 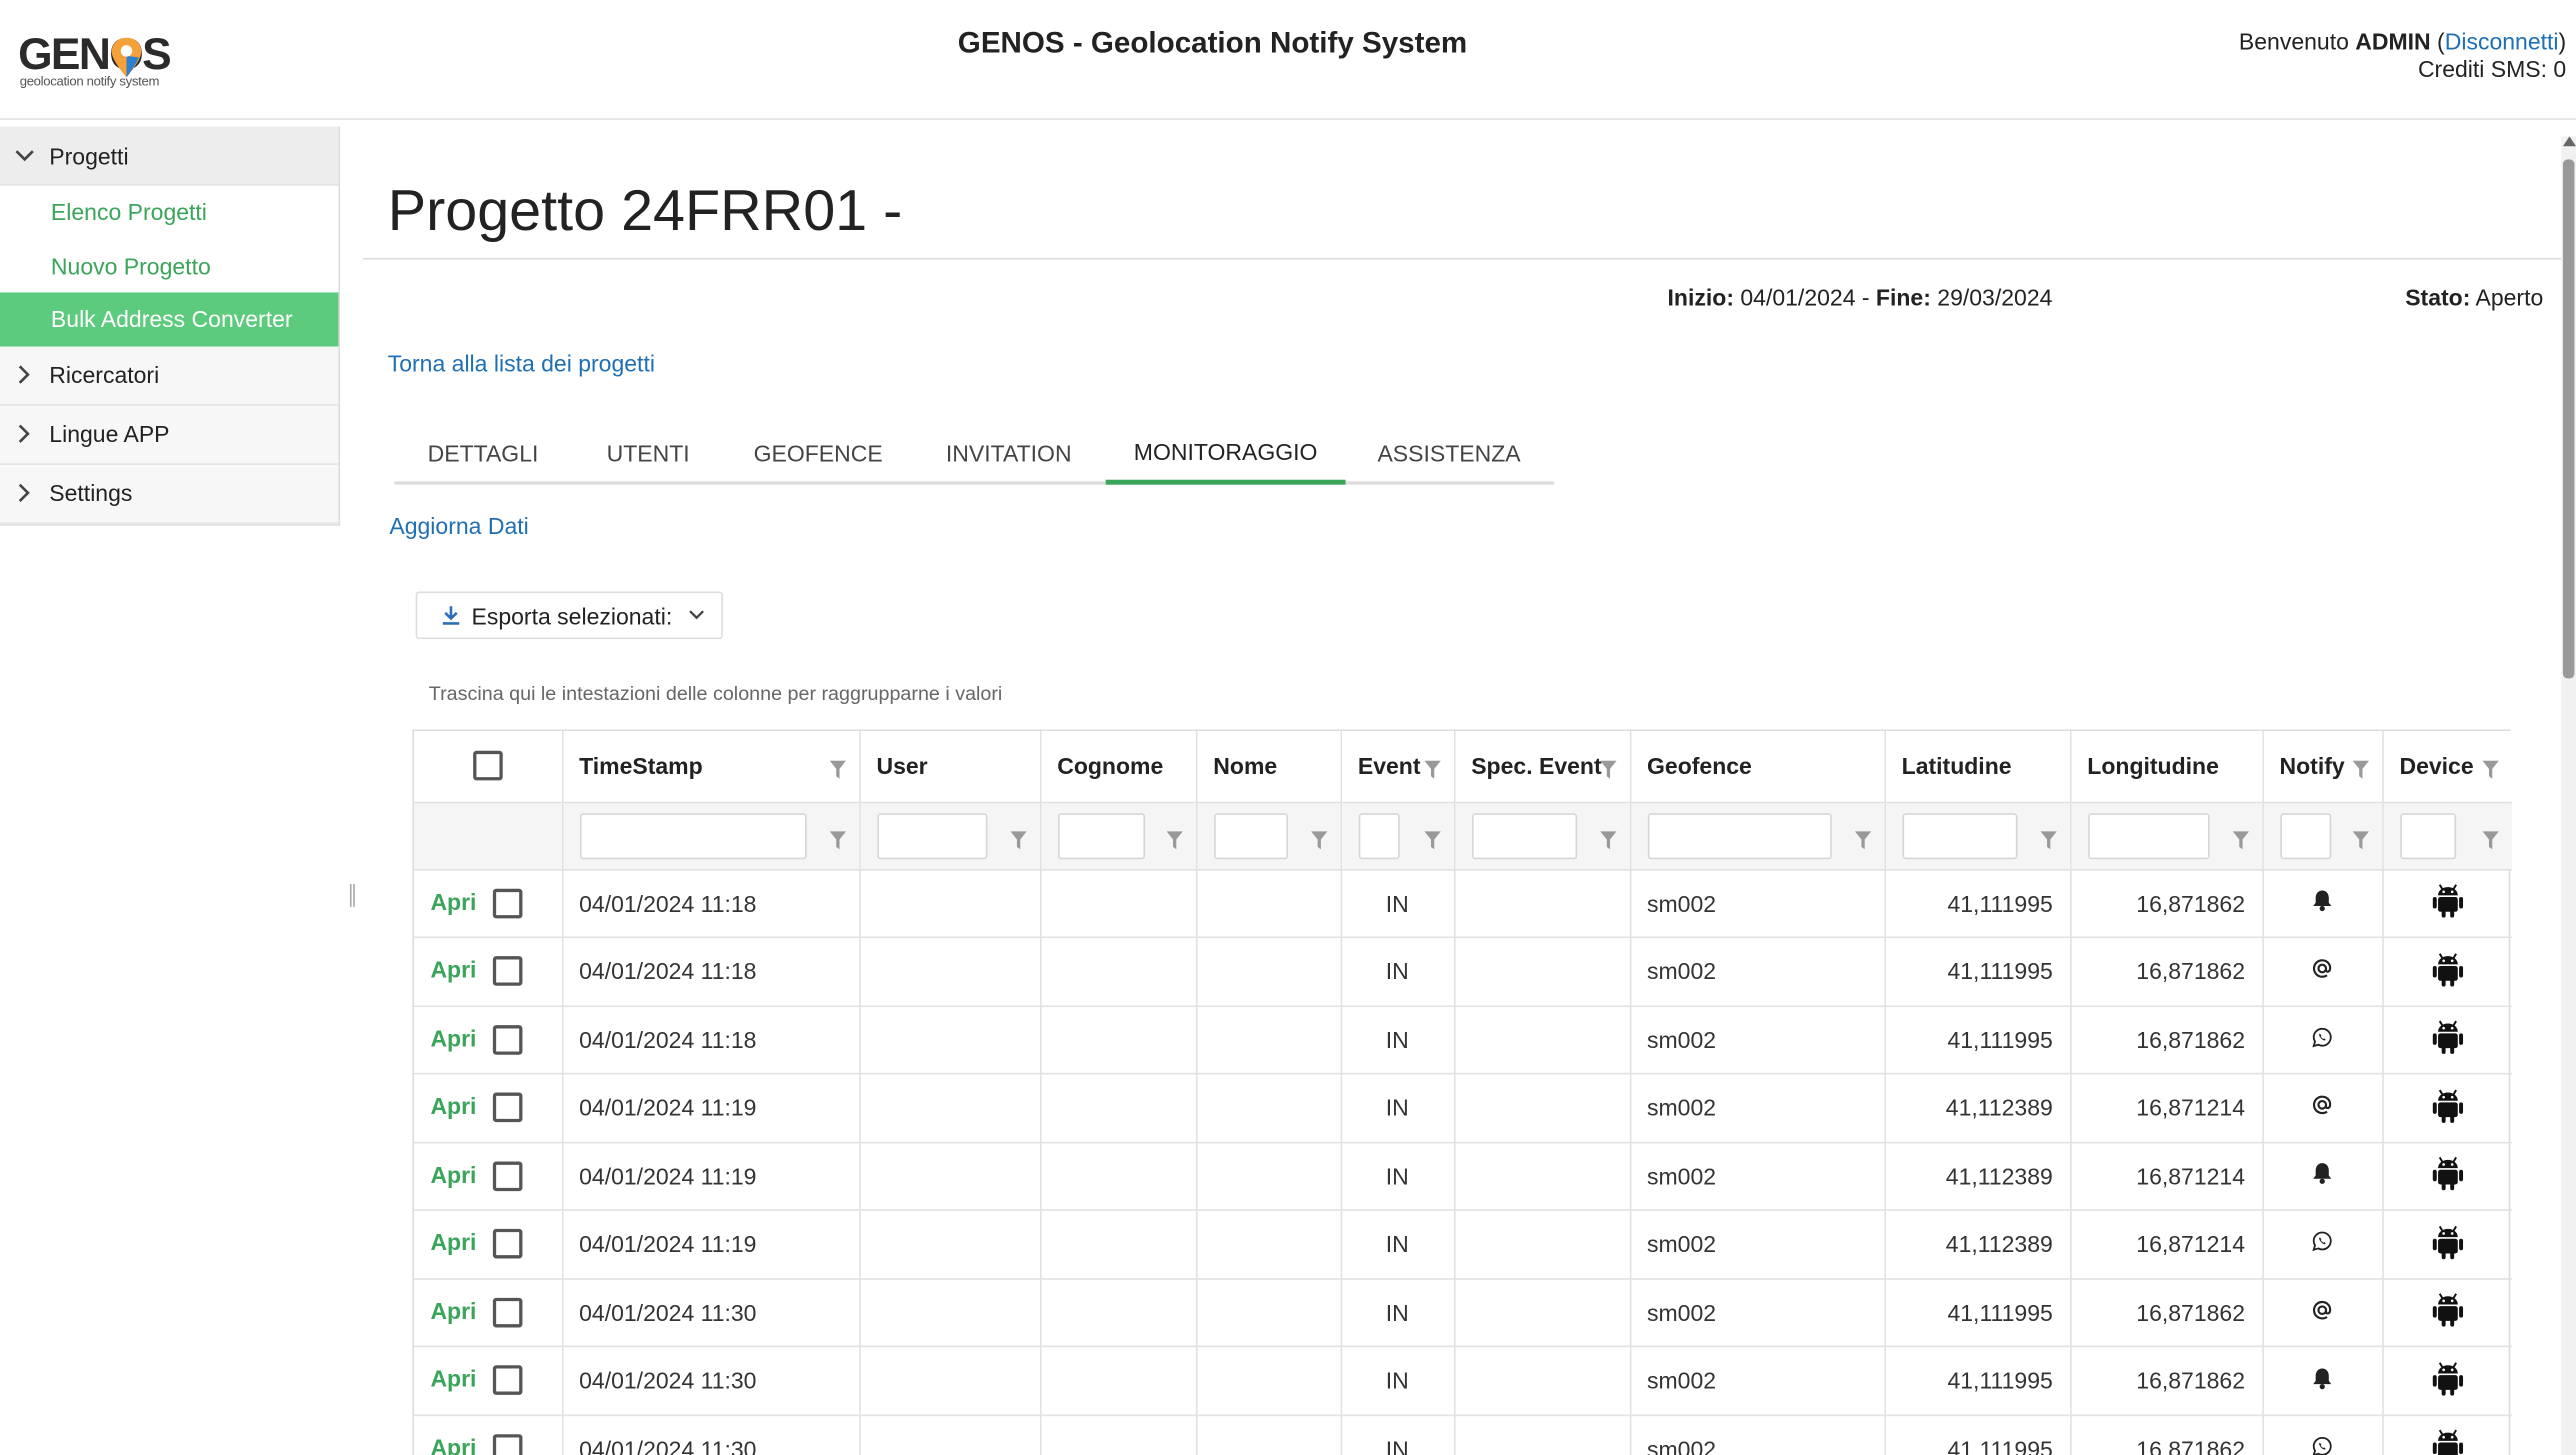 What do you see at coordinates (1524, 835) in the screenshot?
I see `filter-input-spec-event` at bounding box center [1524, 835].